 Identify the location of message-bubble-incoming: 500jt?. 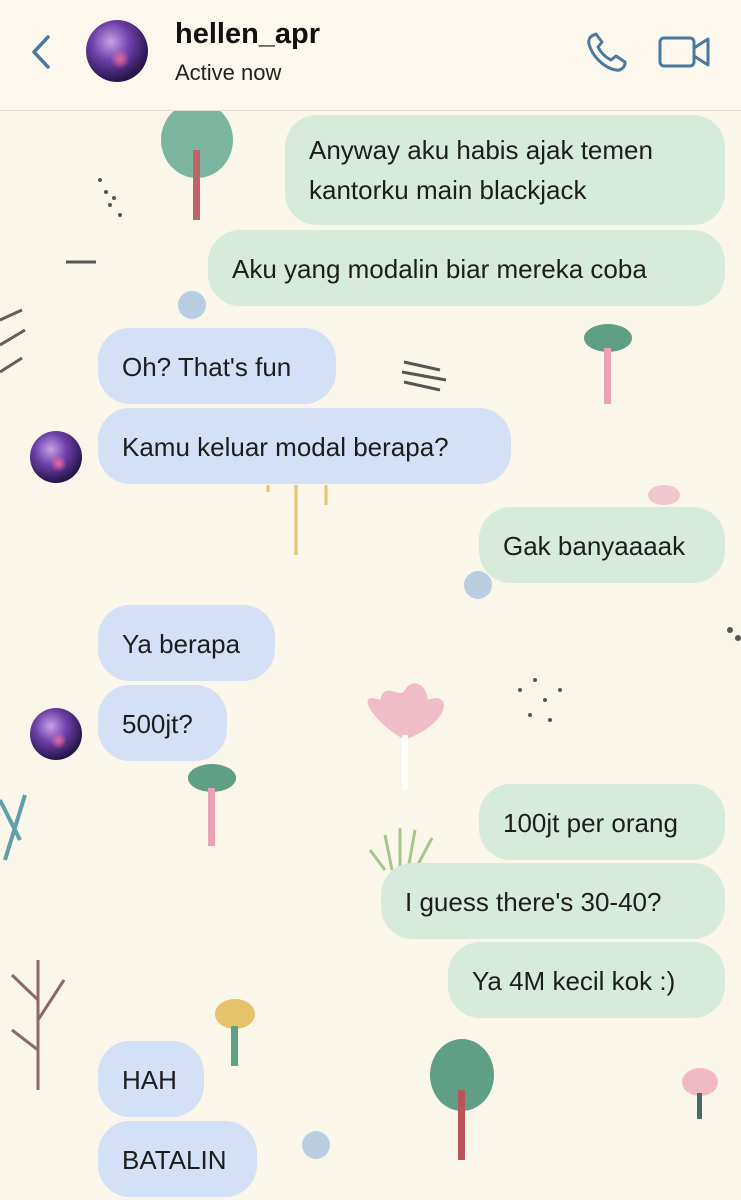
(162, 723).